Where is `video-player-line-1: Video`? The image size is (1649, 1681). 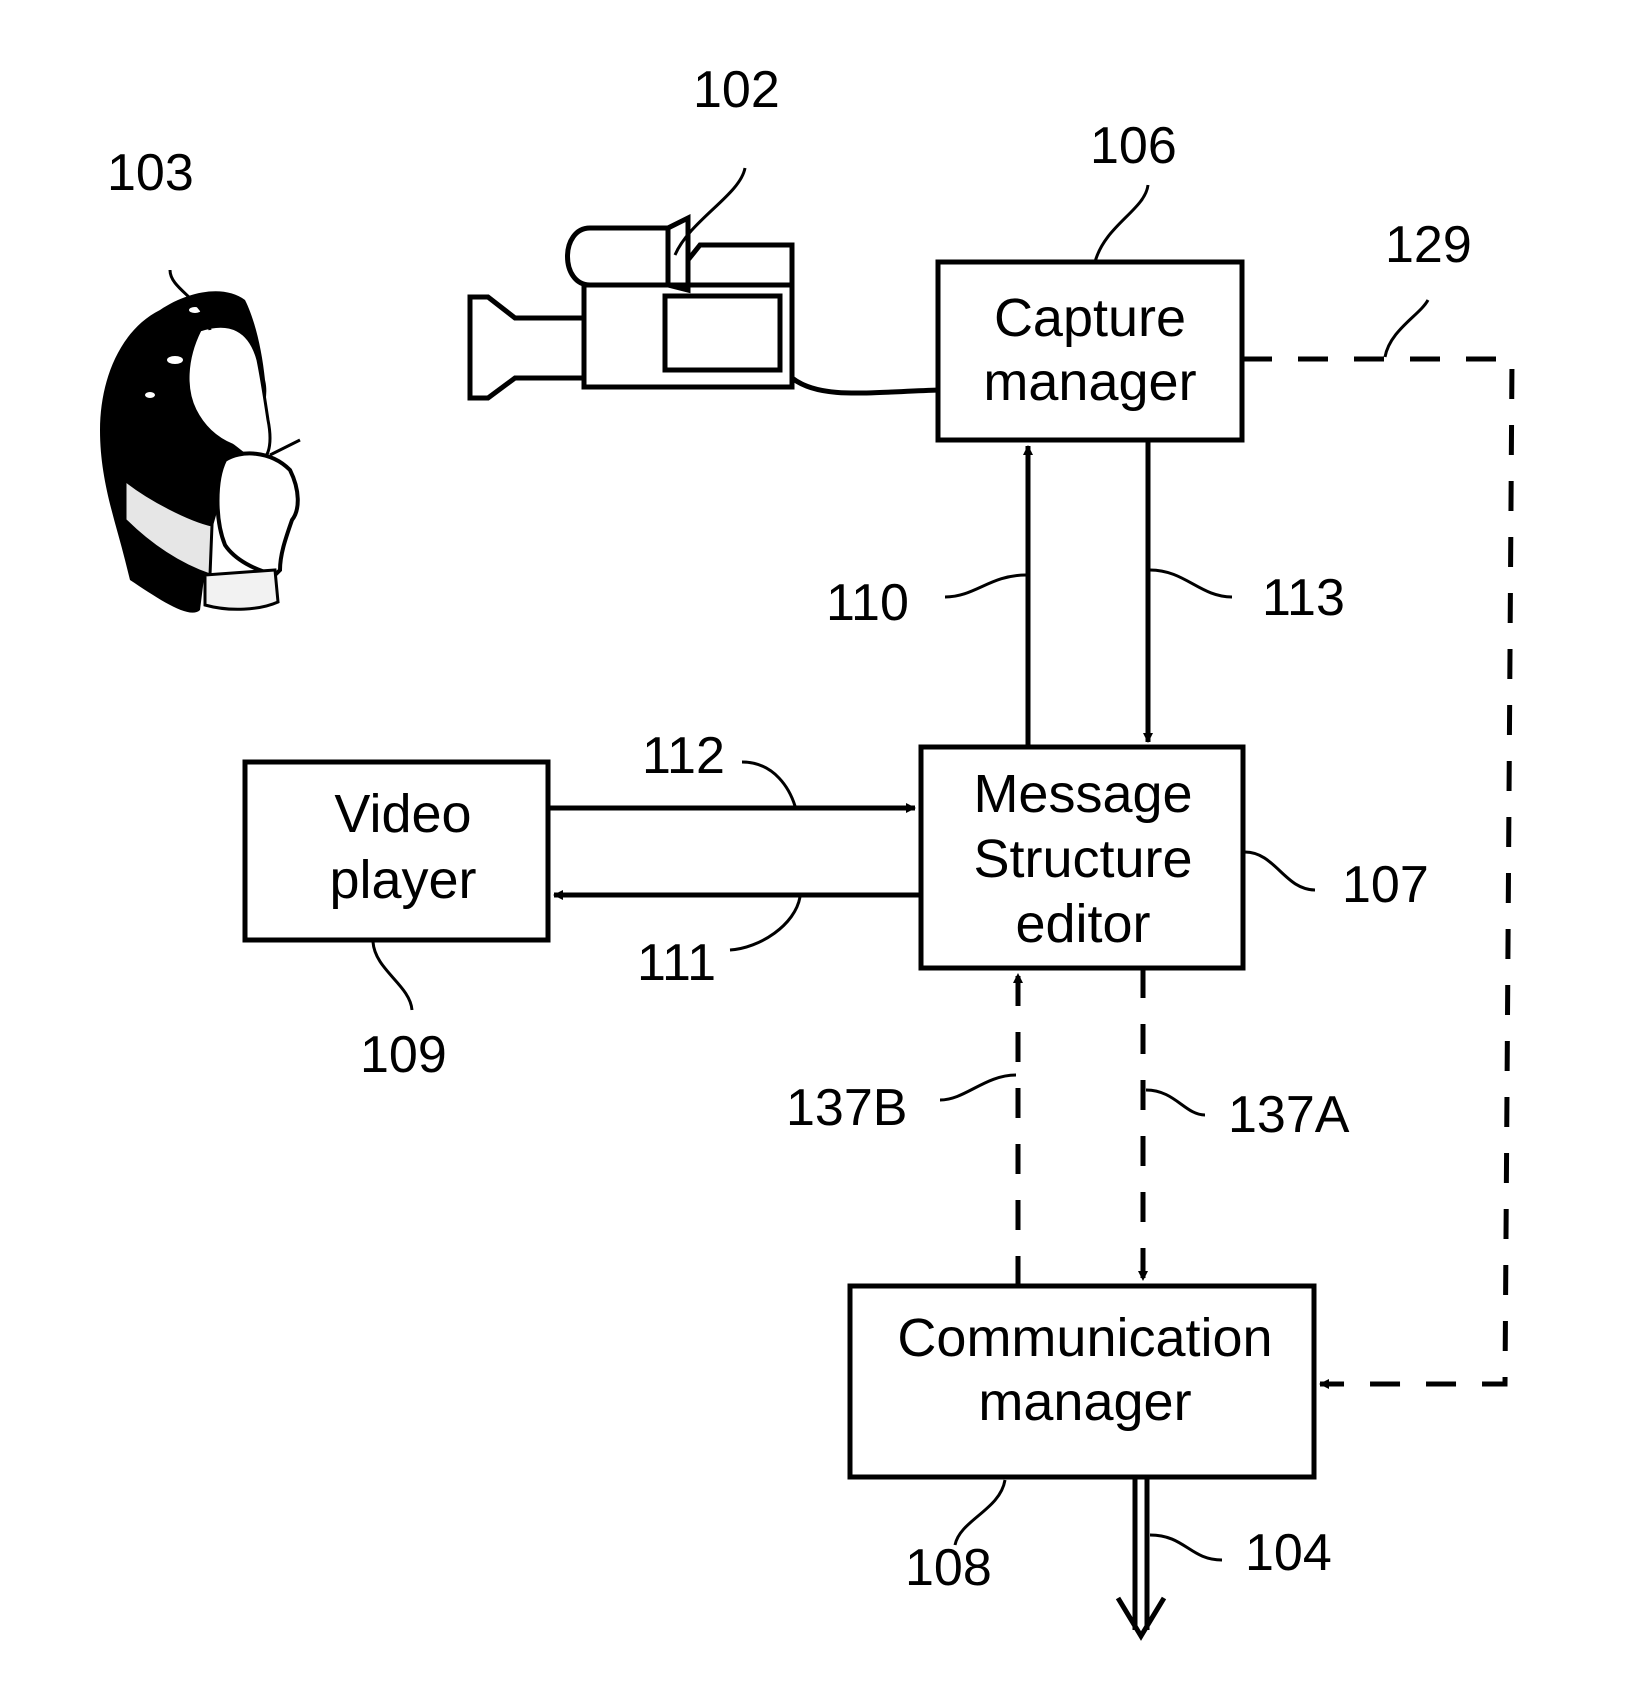
video-player-line-1: Video is located at coordinates (402, 814).